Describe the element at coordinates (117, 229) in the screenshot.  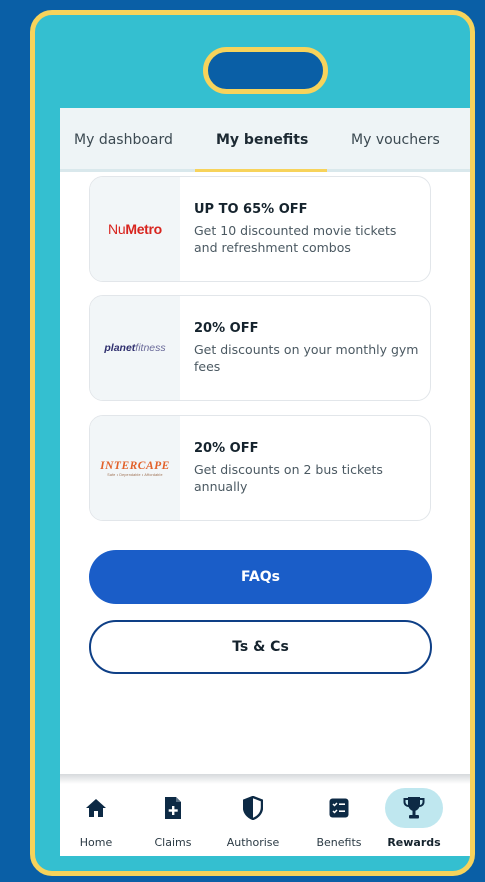
I see `numetro-logo-nu: Nu` at that location.